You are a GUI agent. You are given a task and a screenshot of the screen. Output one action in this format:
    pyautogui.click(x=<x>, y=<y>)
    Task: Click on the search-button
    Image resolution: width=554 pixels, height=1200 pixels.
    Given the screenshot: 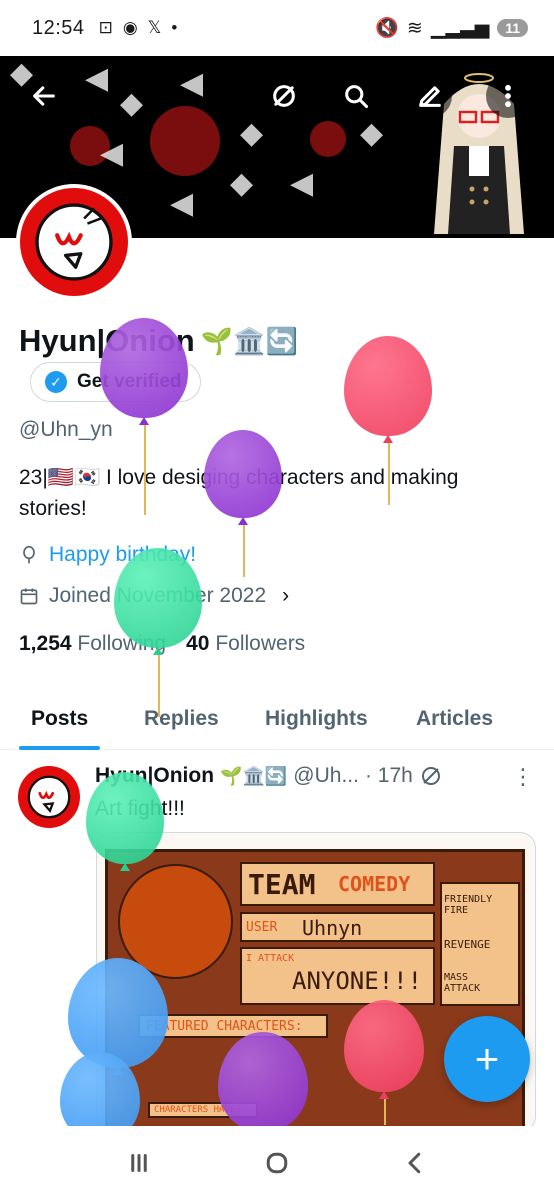 What is the action you would take?
    pyautogui.click(x=356, y=96)
    